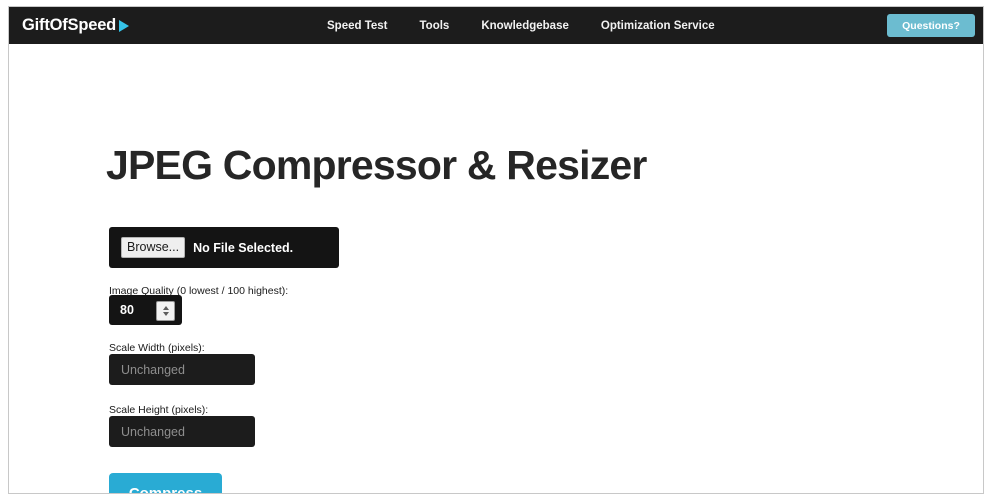  Describe the element at coordinates (165, 311) in the screenshot. I see `number-spinner-icon` at that location.